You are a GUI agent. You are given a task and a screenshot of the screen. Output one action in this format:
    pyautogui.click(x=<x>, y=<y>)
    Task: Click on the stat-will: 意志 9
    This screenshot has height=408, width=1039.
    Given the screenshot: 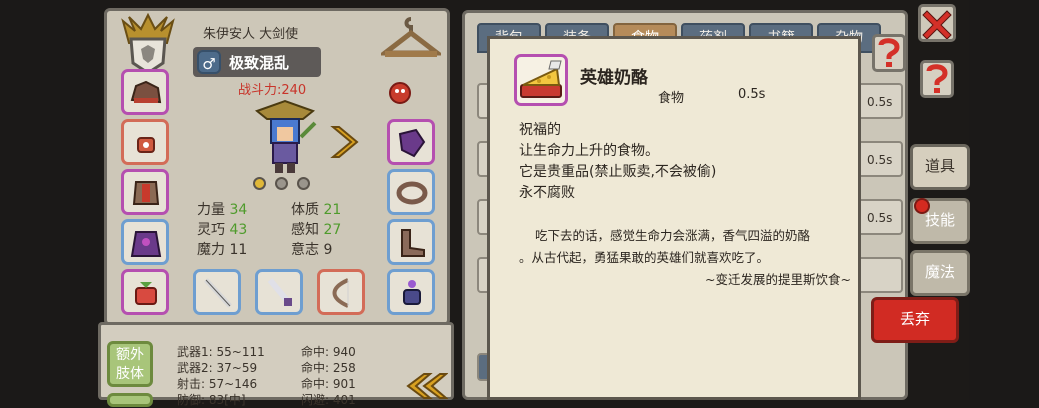 What is the action you would take?
    pyautogui.click(x=312, y=250)
    